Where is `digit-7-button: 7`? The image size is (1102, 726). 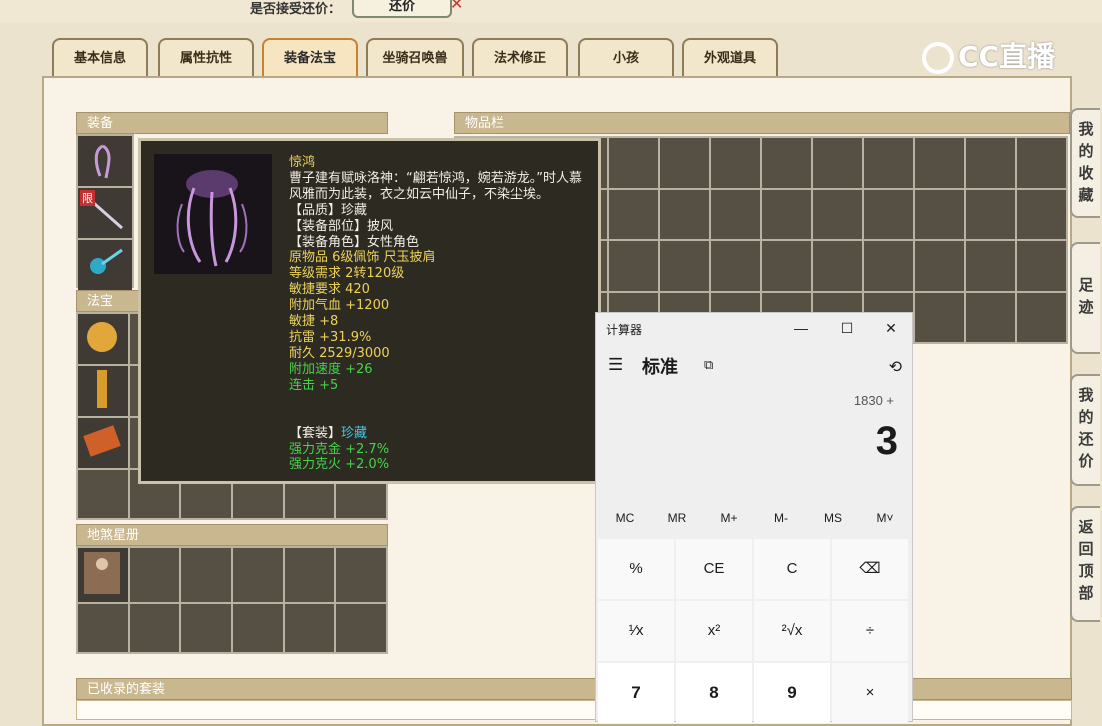
digit-7-button: 7 is located at coordinates (636, 693).